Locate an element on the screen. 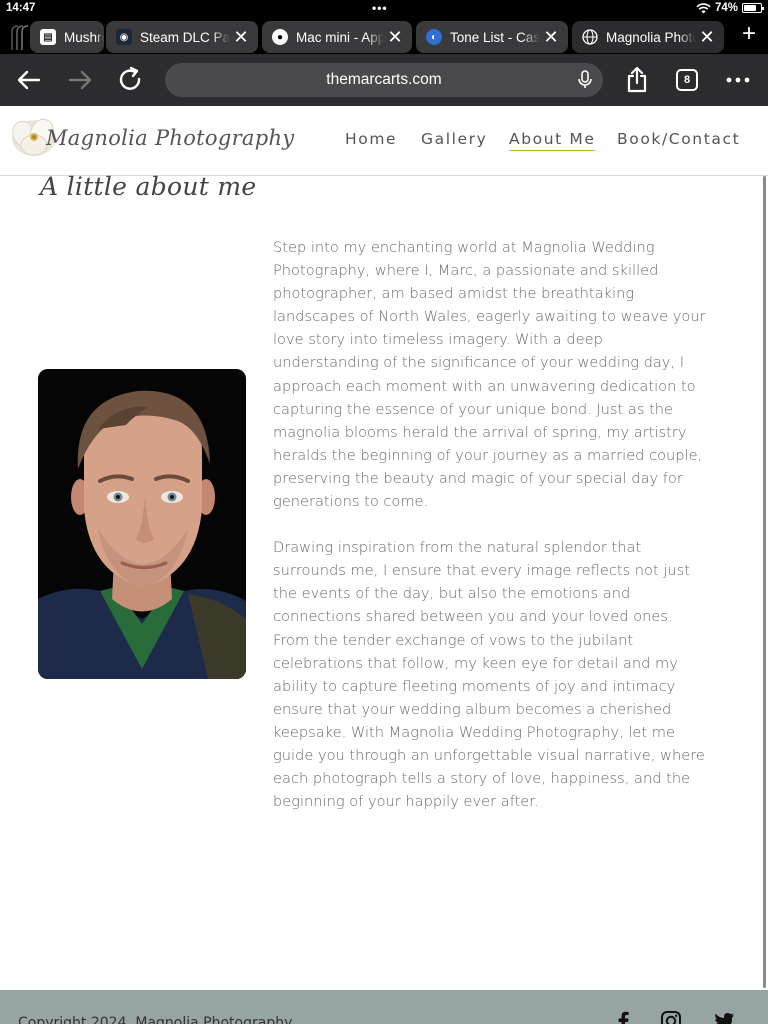 This screenshot has width=768, height=1024. wifi-icon is located at coordinates (703, 7).